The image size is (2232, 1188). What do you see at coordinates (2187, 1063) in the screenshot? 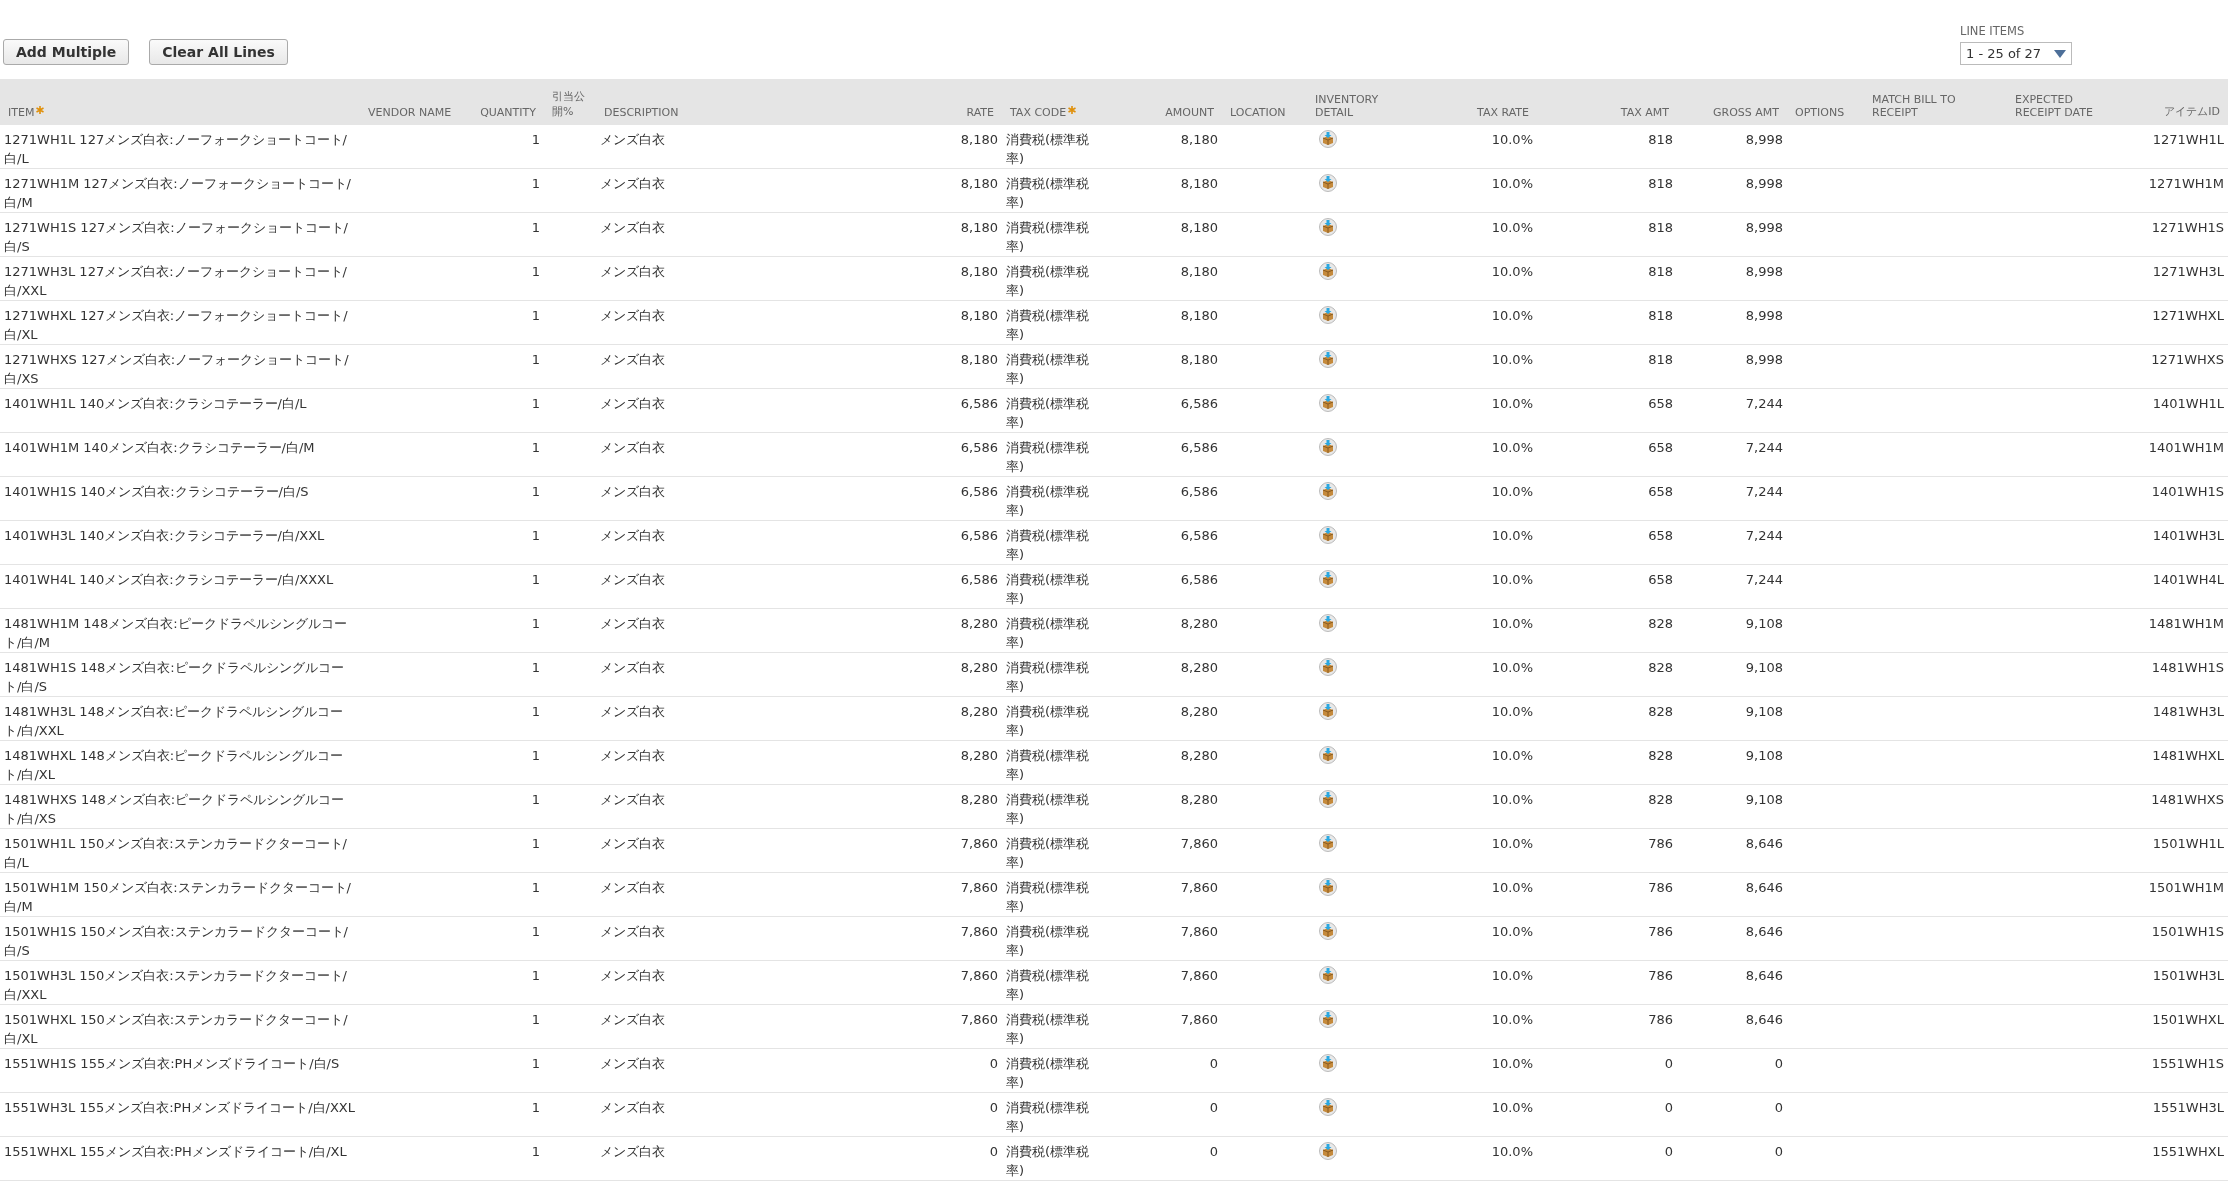
I see `item-id-cell: 1551WH1S` at bounding box center [2187, 1063].